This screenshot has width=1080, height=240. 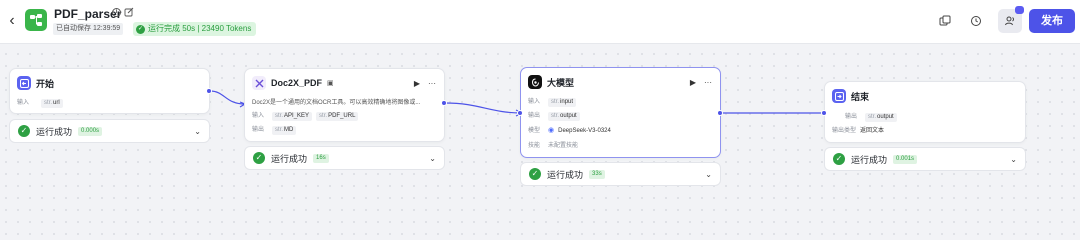 What do you see at coordinates (839, 96) in the screenshot?
I see `end-icon` at bounding box center [839, 96].